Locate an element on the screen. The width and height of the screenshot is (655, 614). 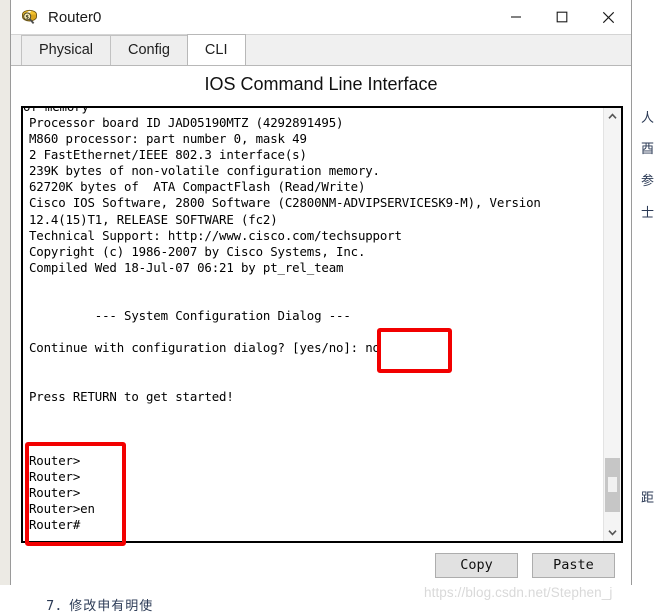
background-bottom-text: 7．修改申有明使 is located at coordinates (100, 606).